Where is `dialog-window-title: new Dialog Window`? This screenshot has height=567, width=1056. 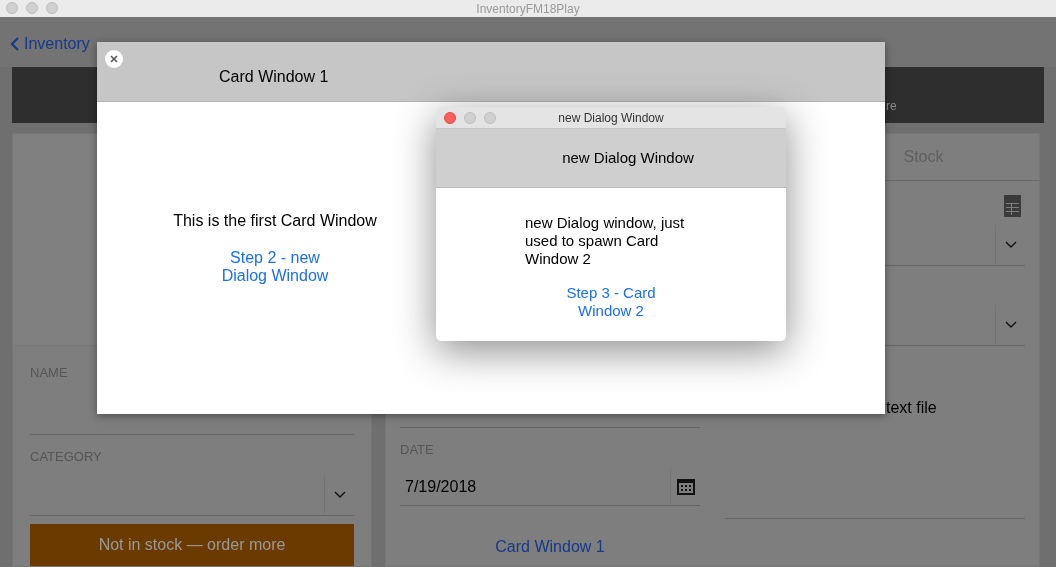
dialog-window-title: new Dialog Window is located at coordinates (611, 118).